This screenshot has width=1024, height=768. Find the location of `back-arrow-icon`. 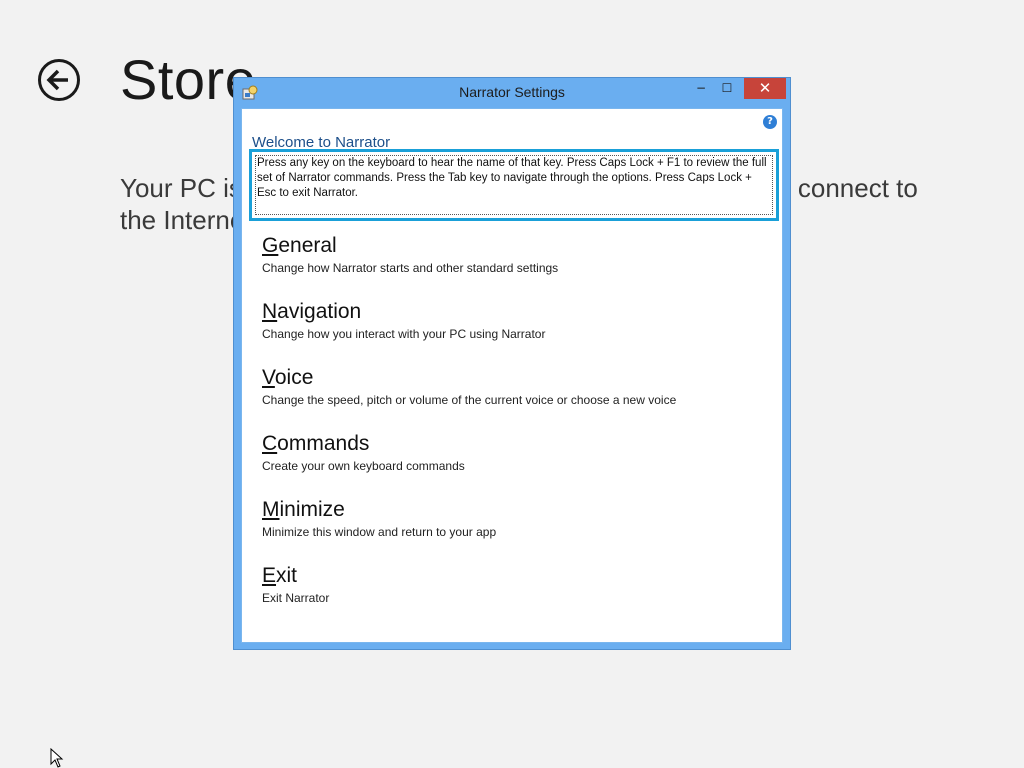

back-arrow-icon is located at coordinates (57, 80).